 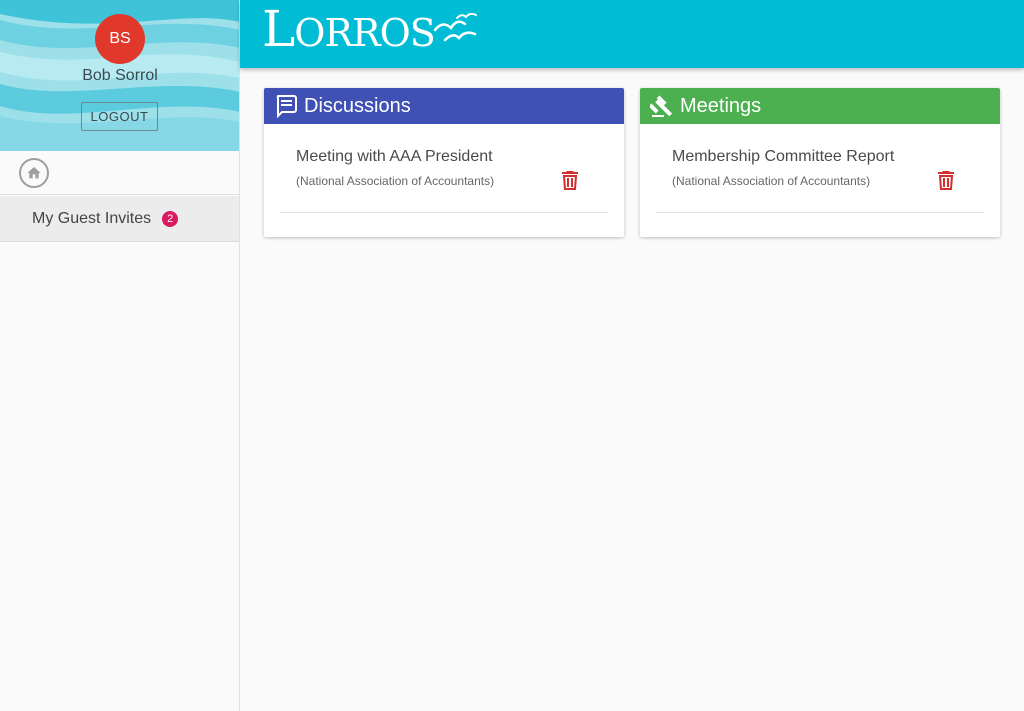 What do you see at coordinates (120, 39) in the screenshot?
I see `avatar: BS` at bounding box center [120, 39].